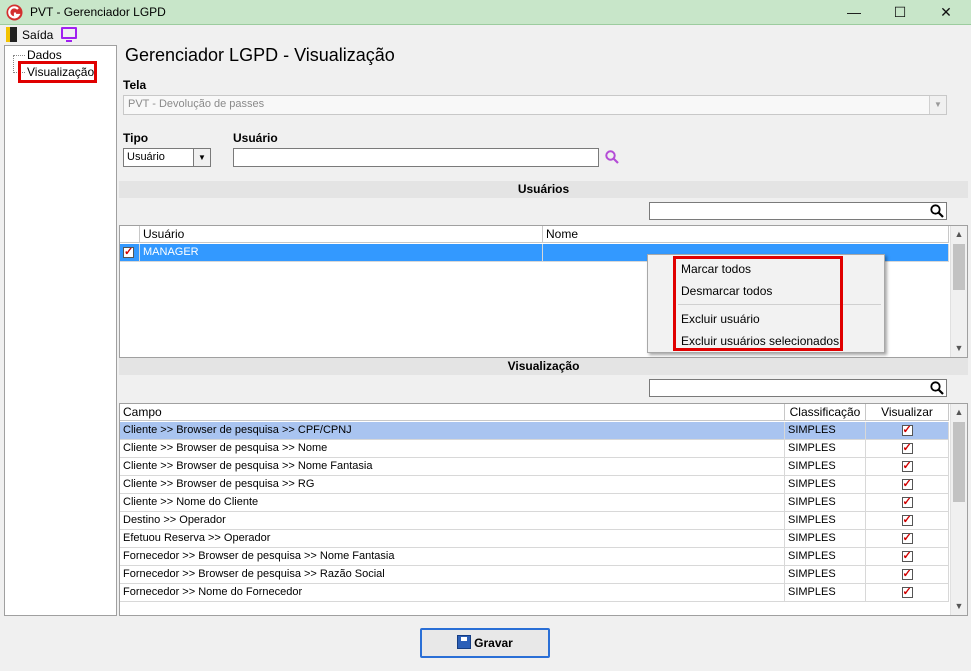 The width and height of the screenshot is (971, 671). I want to click on table-row-campo: Cliente >> Browser de pesquisa >> RG, so click(452, 485).